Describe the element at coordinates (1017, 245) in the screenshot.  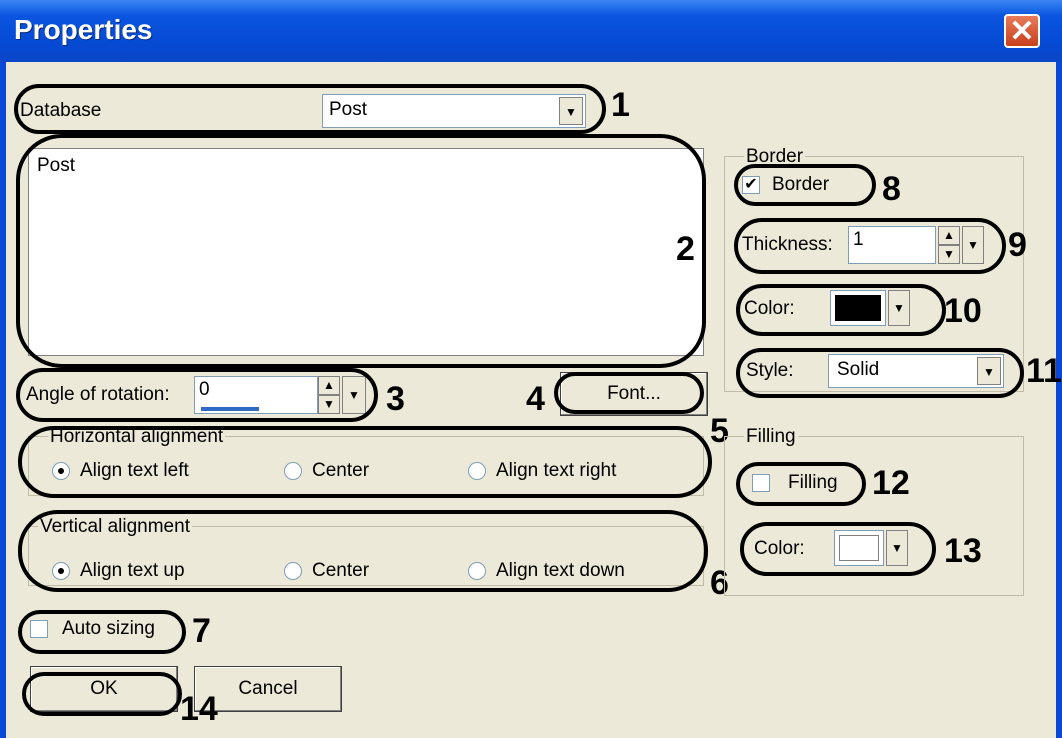
I see `callout-number-9: 9` at that location.